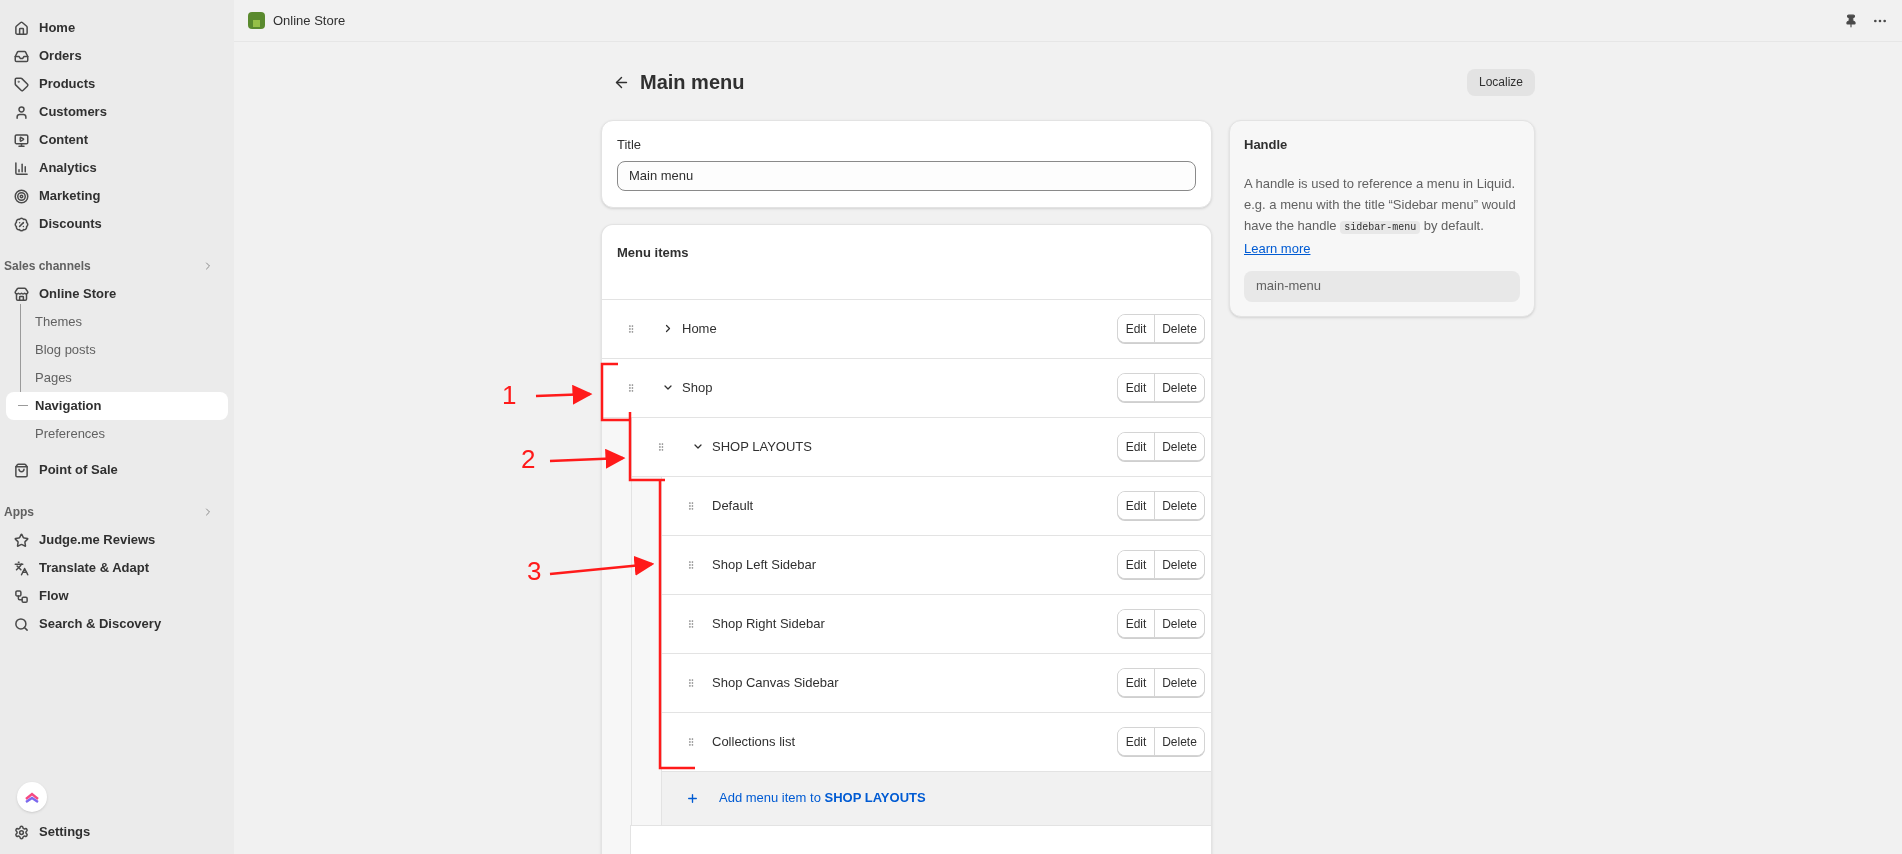 The height and width of the screenshot is (854, 1902). Describe the element at coordinates (564, 394) in the screenshot. I see `annotation-arrow` at that location.